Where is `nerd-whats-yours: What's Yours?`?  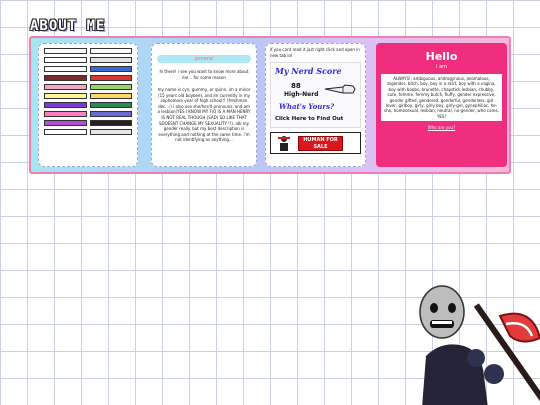 nerd-whats-yours: What's Yours? is located at coordinates (307, 106).